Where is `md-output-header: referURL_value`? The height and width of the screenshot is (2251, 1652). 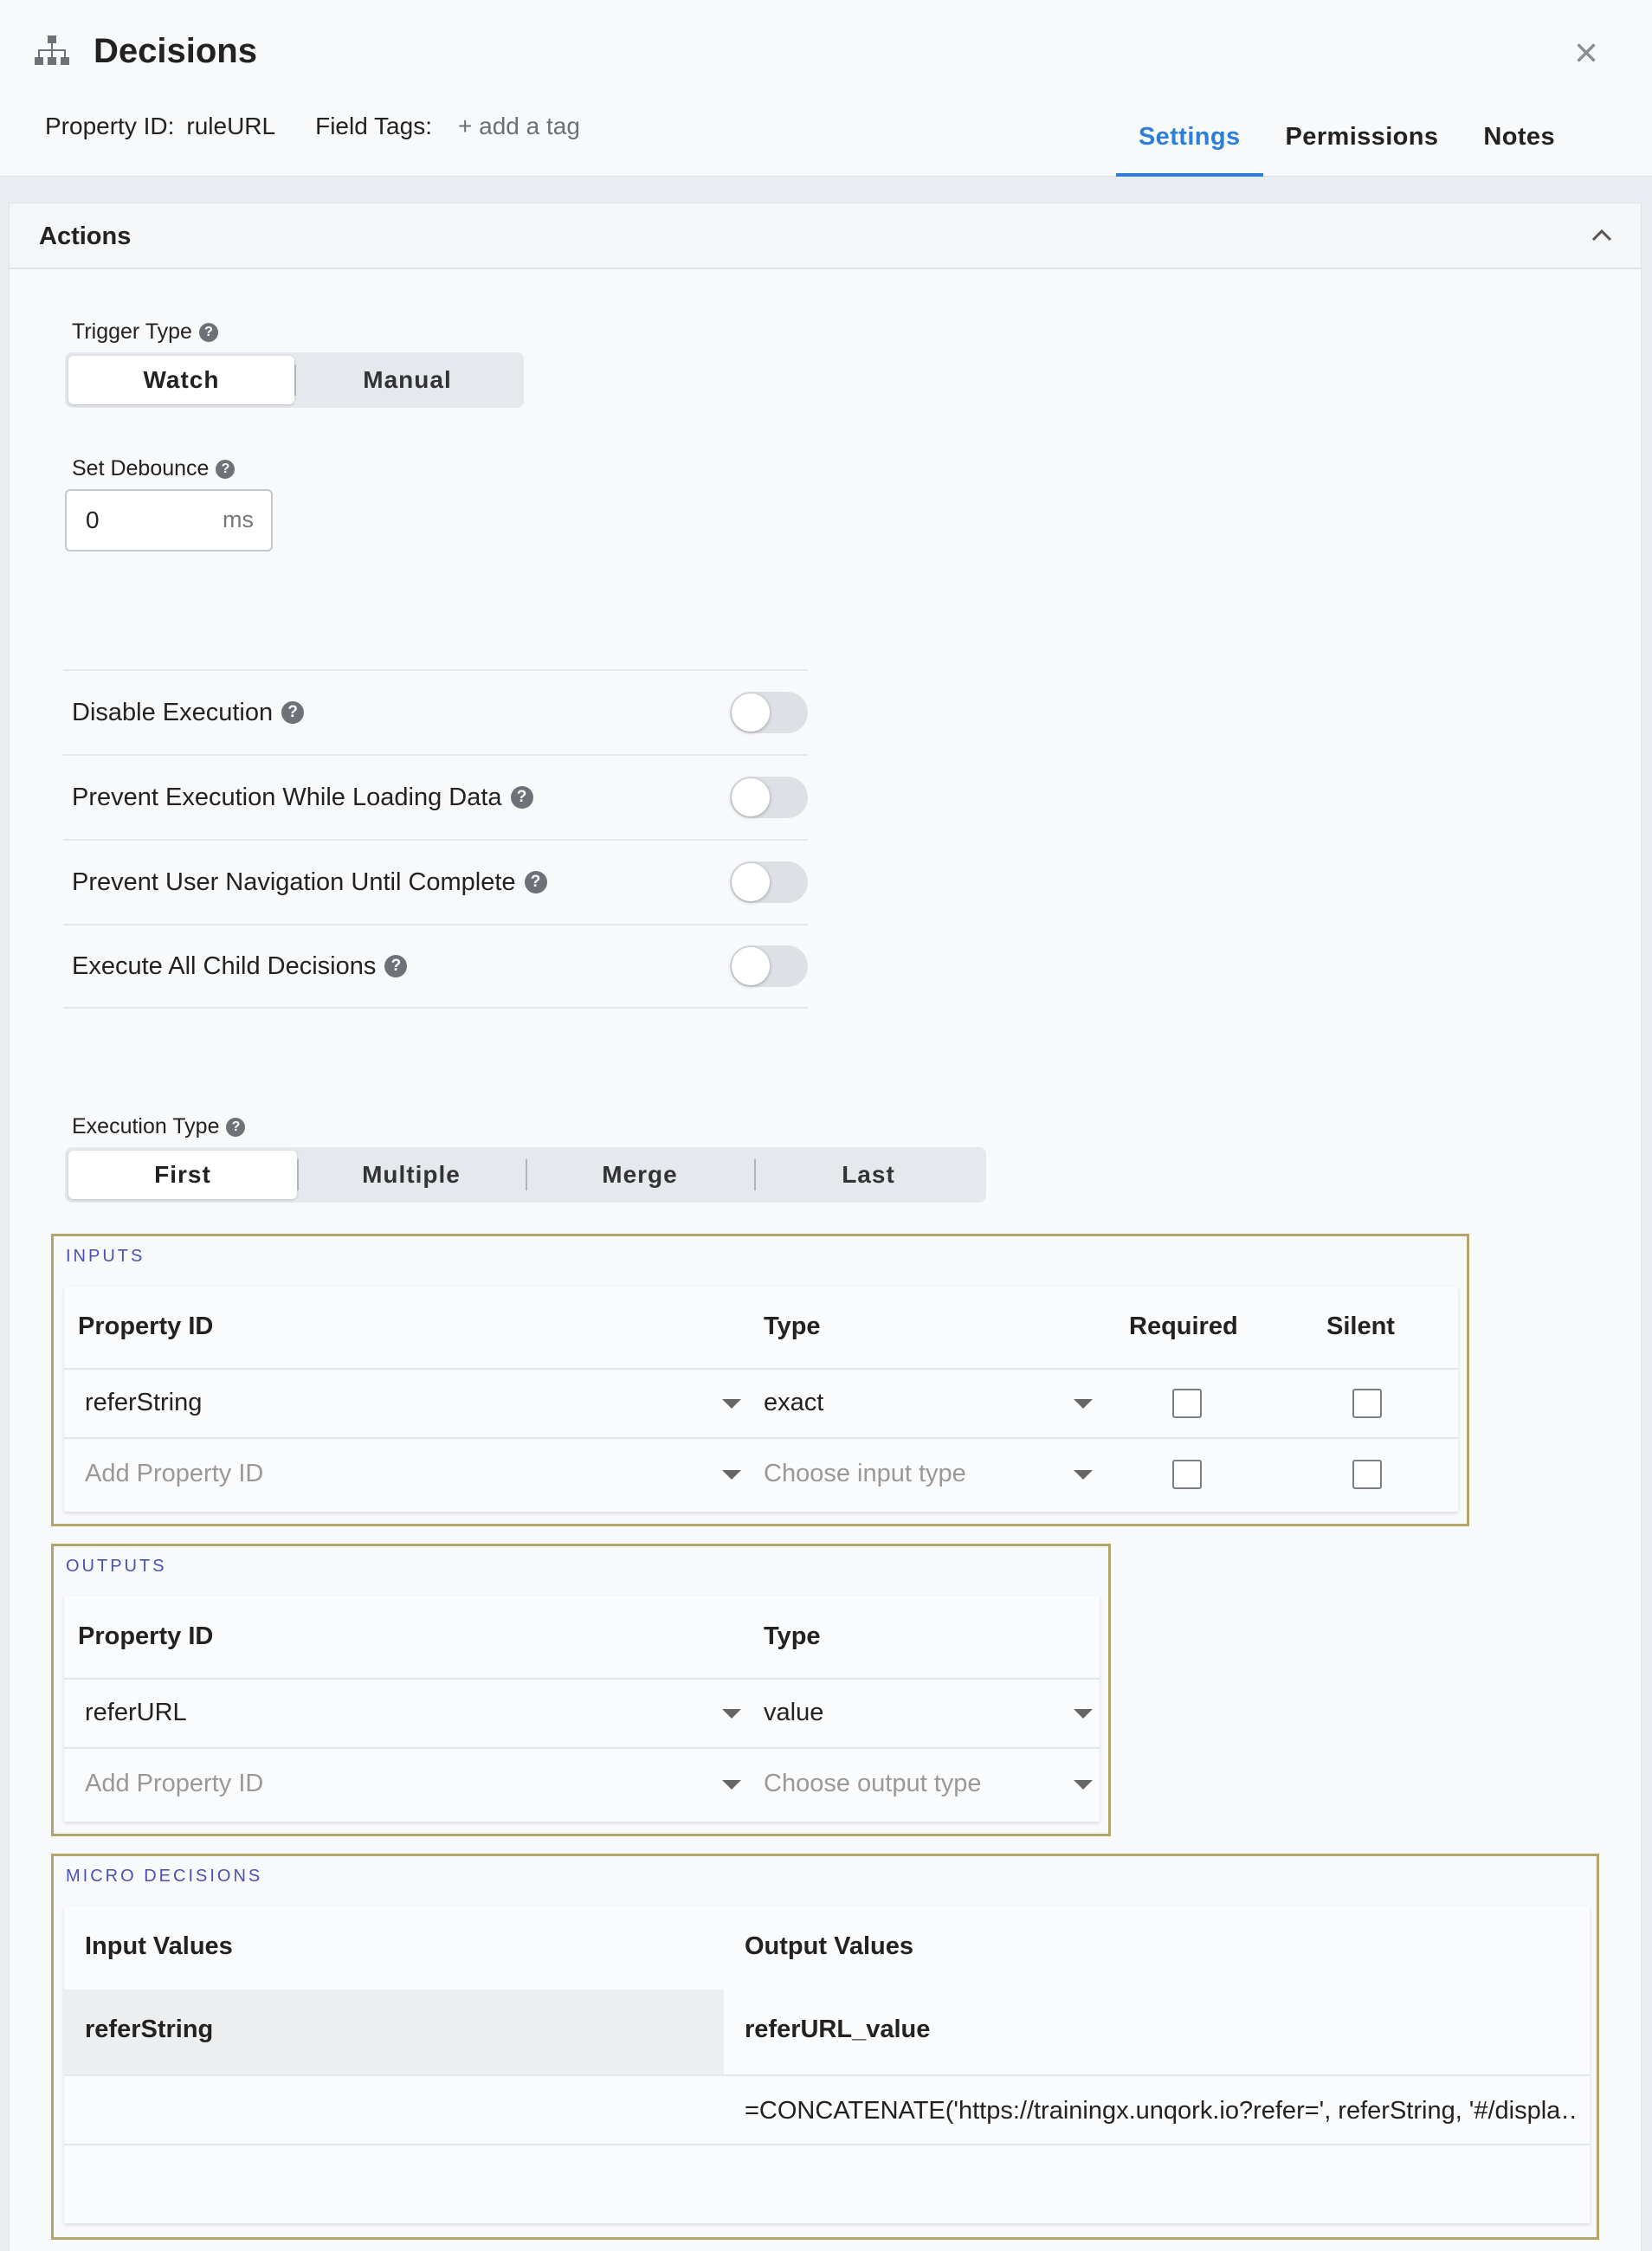 md-output-header: referURL_value is located at coordinates (838, 2029).